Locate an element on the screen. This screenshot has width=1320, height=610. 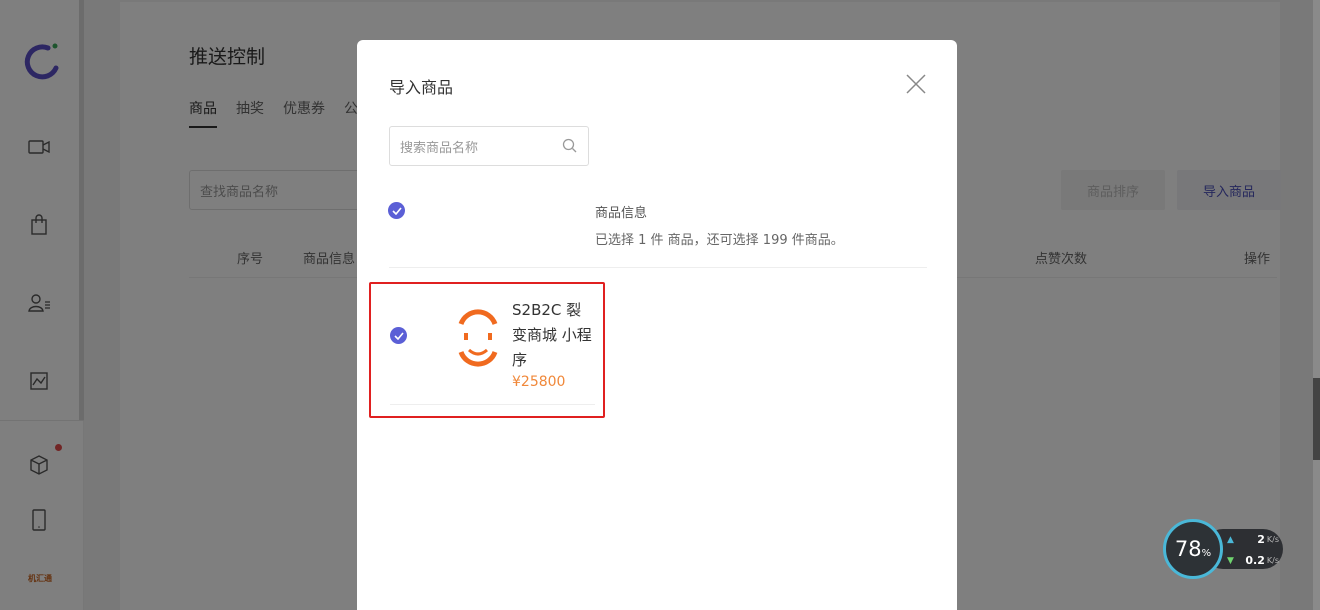
product-checkbox is located at coordinates (398, 335).